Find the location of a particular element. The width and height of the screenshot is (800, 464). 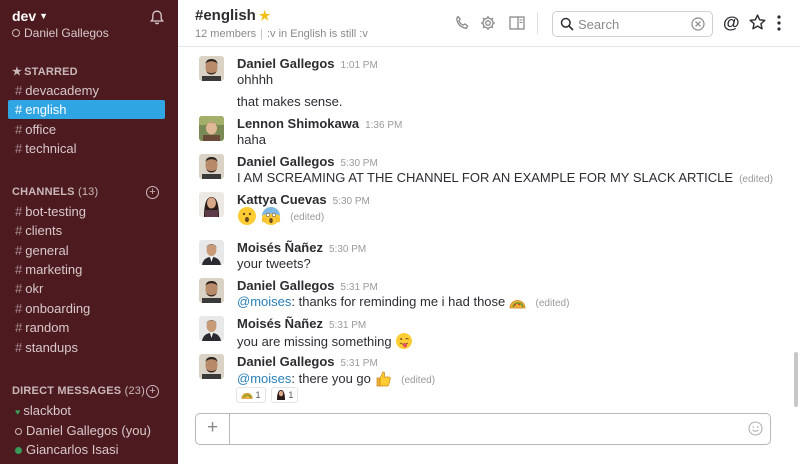

add-dm-button: + is located at coordinates (152, 391).